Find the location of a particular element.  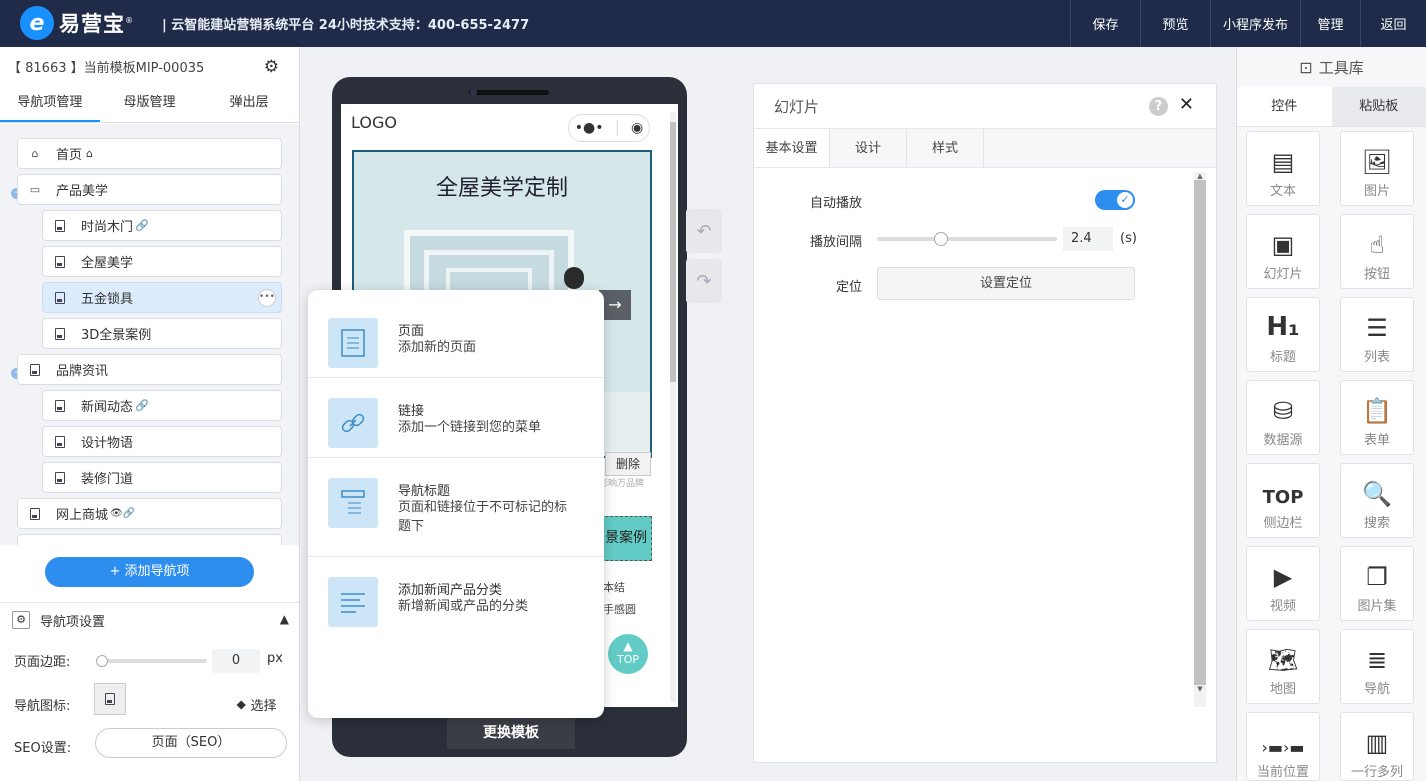

nav-item-label: 产品美学 is located at coordinates (82, 191).